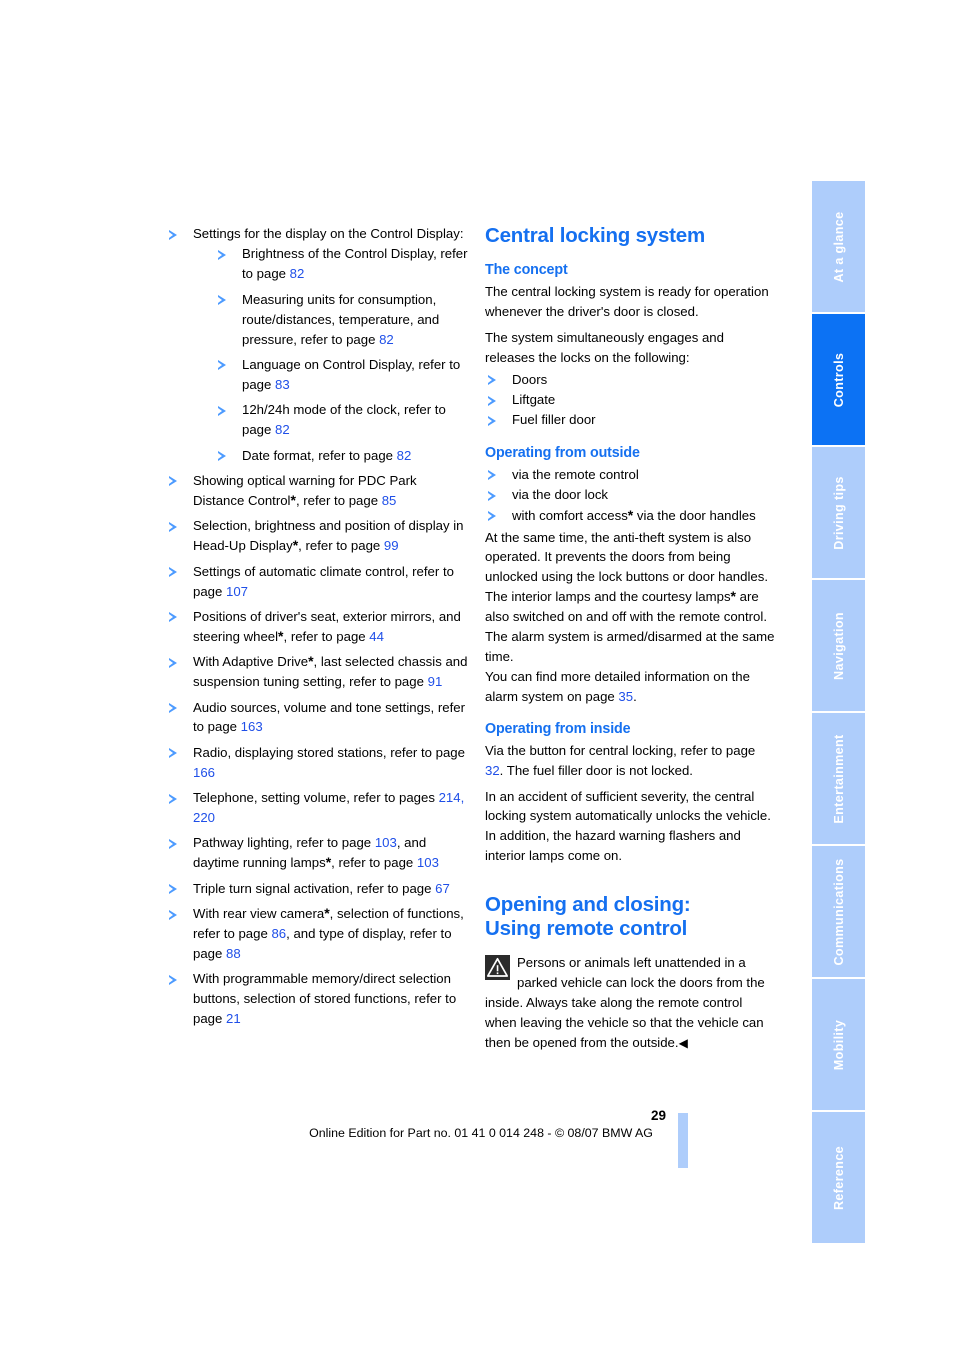 The height and width of the screenshot is (1350, 954). Describe the element at coordinates (492, 770) in the screenshot. I see `page-reference-link: 32` at that location.